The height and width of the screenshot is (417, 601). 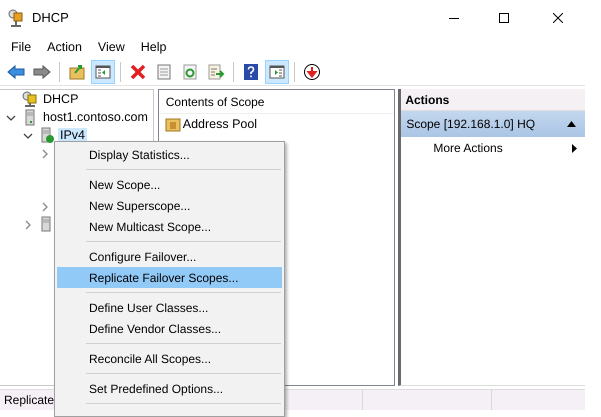 I want to click on menu-item: Action, so click(x=64, y=47).